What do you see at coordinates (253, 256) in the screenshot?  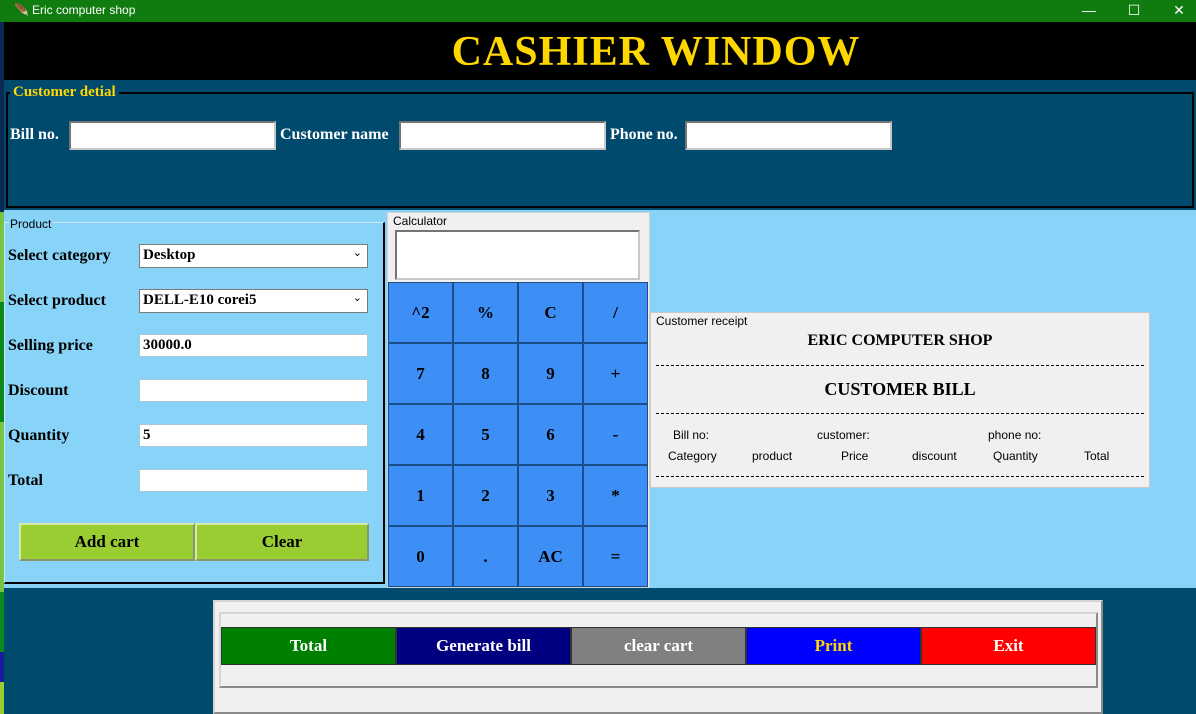 I see `category-select: Desktop ⌄` at bounding box center [253, 256].